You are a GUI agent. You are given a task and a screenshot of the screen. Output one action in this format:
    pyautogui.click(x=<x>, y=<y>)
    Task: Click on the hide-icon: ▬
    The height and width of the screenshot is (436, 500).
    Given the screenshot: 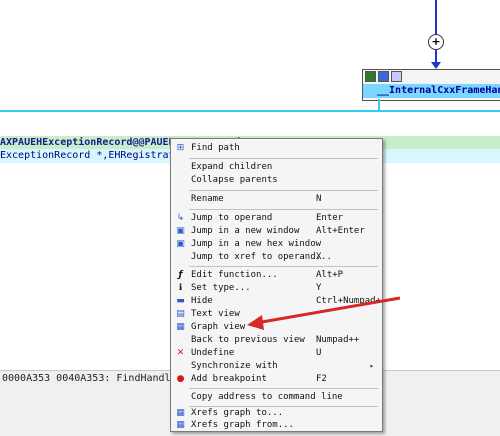 What is the action you would take?
    pyautogui.click(x=180, y=301)
    